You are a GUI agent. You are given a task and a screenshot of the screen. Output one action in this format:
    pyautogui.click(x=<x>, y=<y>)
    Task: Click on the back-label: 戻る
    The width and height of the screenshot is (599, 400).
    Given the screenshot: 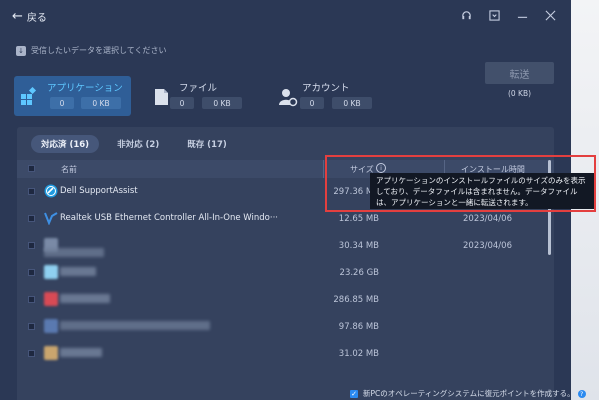 What is the action you would take?
    pyautogui.click(x=36, y=18)
    